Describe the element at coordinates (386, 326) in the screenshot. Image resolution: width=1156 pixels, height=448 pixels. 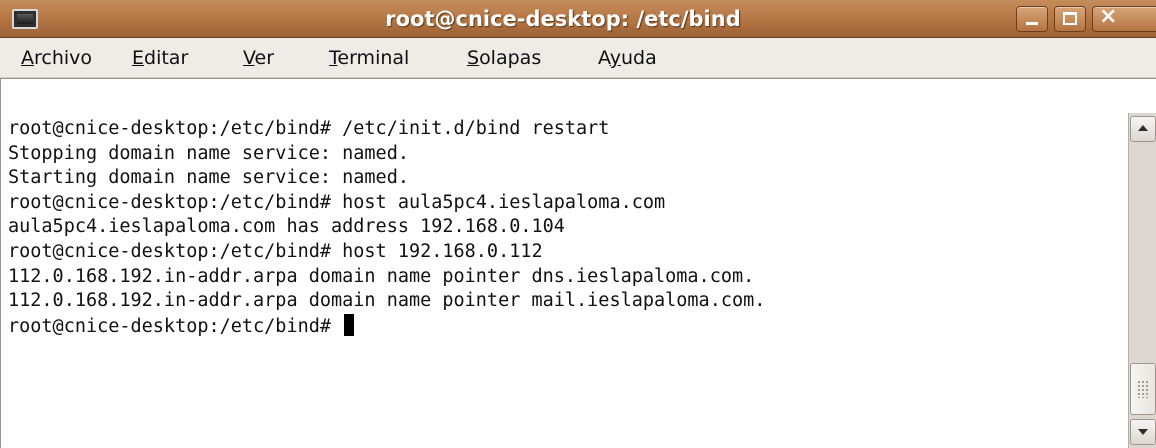
I see `terminal-prompt-line: root@cnice-desktop:/etc/bind#` at that location.